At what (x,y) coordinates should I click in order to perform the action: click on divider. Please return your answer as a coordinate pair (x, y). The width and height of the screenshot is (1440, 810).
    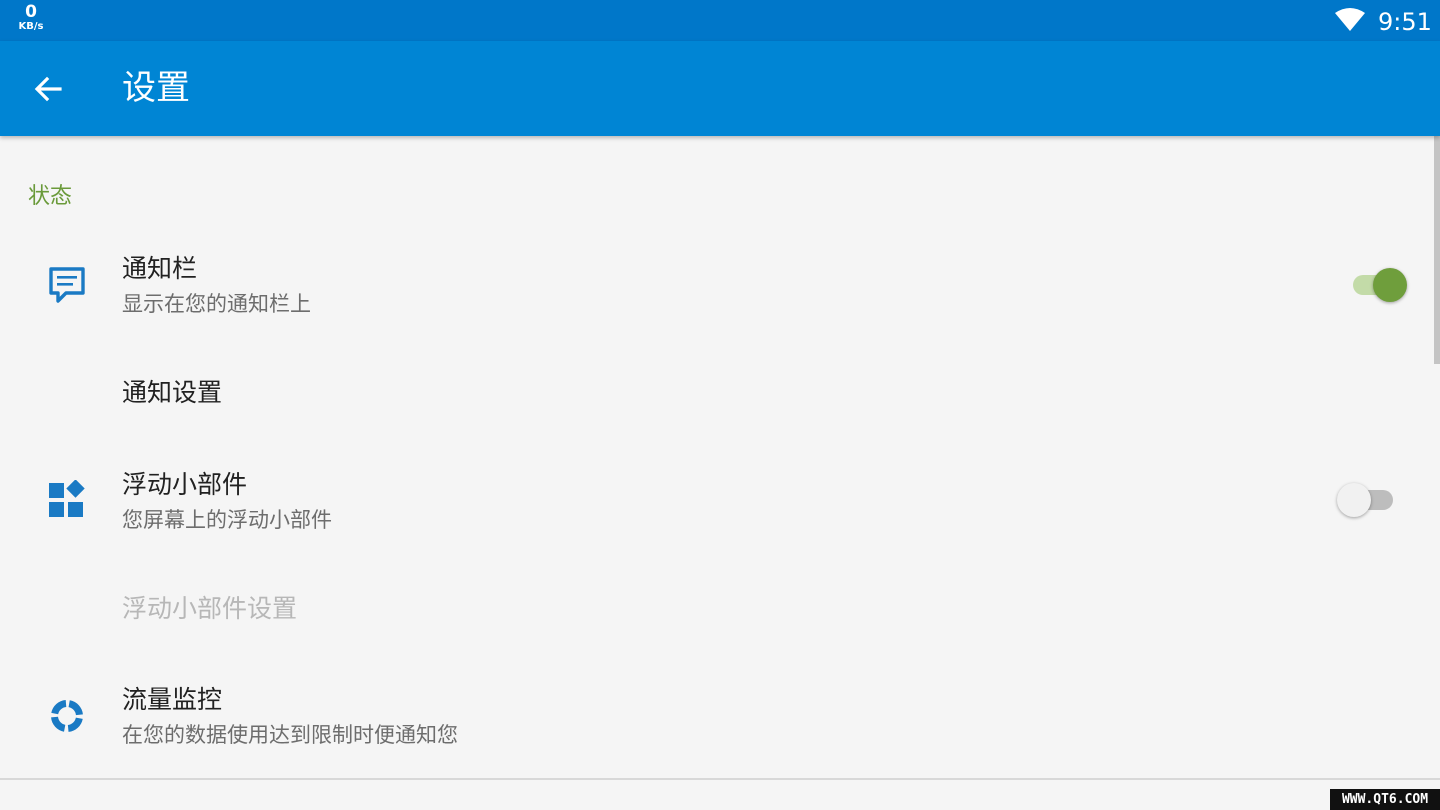
    Looking at the image, I should click on (720, 779).